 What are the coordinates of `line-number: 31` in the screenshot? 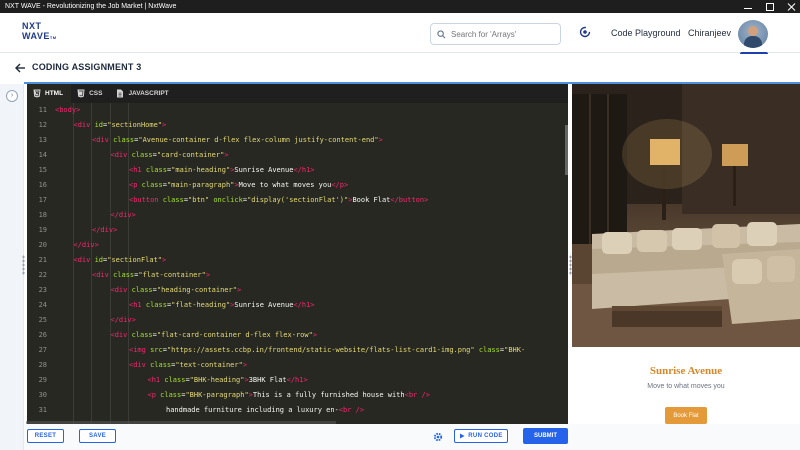 It's located at (42, 410).